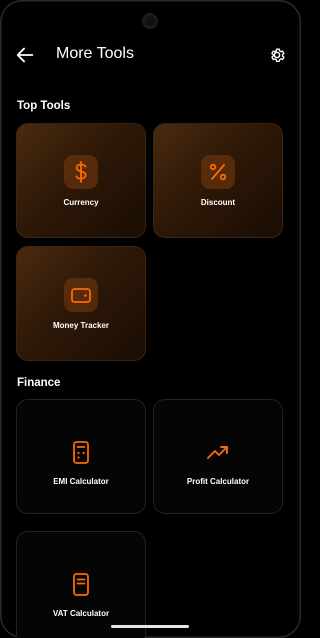  What do you see at coordinates (218, 481) in the screenshot?
I see `tool-label: Profit Calculator` at bounding box center [218, 481].